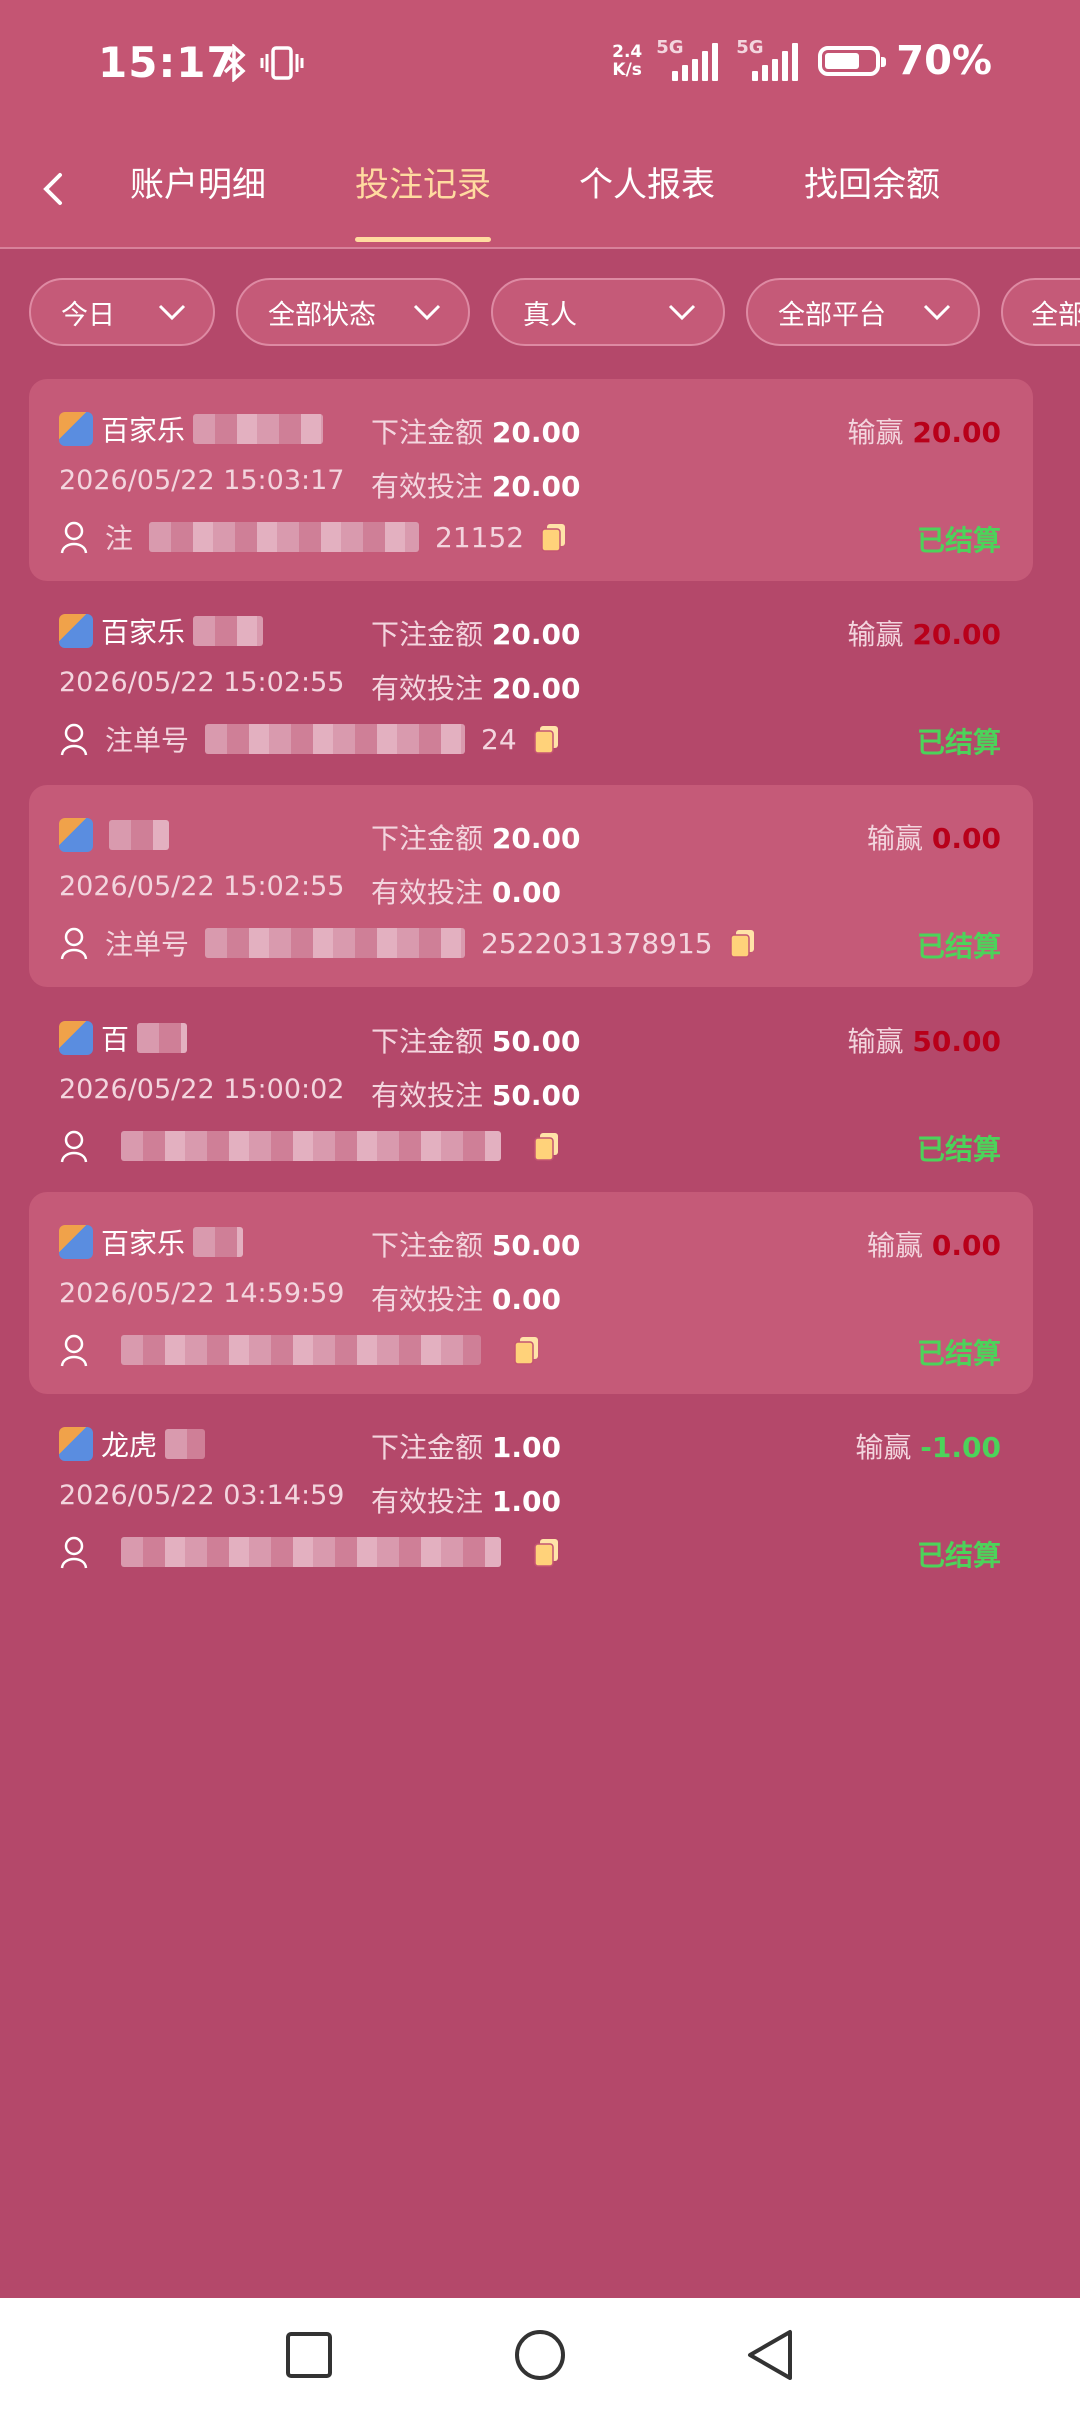  What do you see at coordinates (863, 312) in the screenshot?
I see `filter-platform: 全部平台` at bounding box center [863, 312].